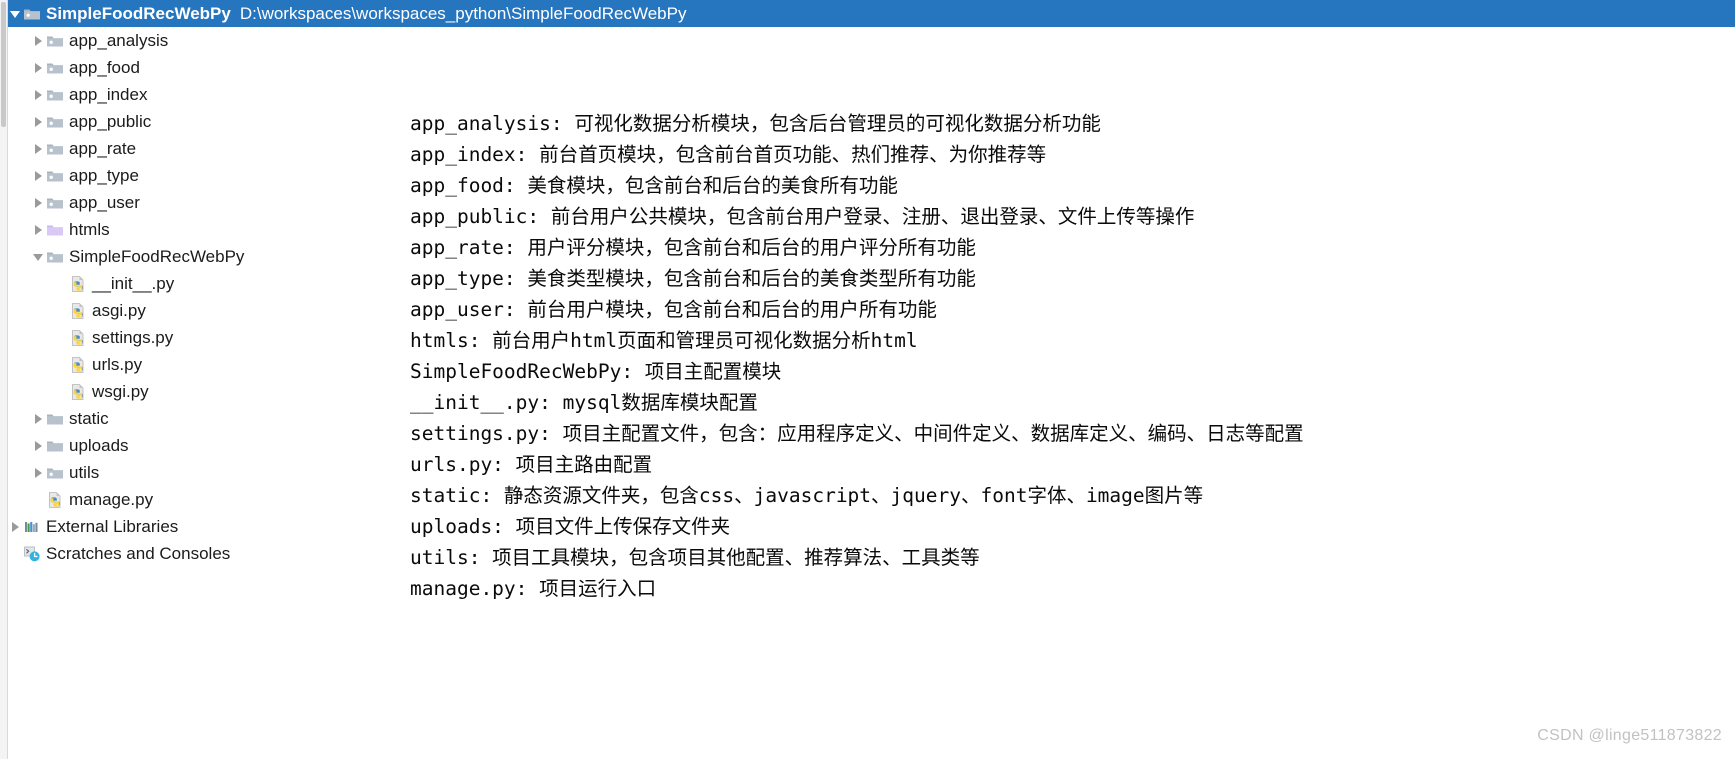 The image size is (1736, 759). Describe the element at coordinates (103, 148) in the screenshot. I see `tree-item-label: app_rate` at that location.